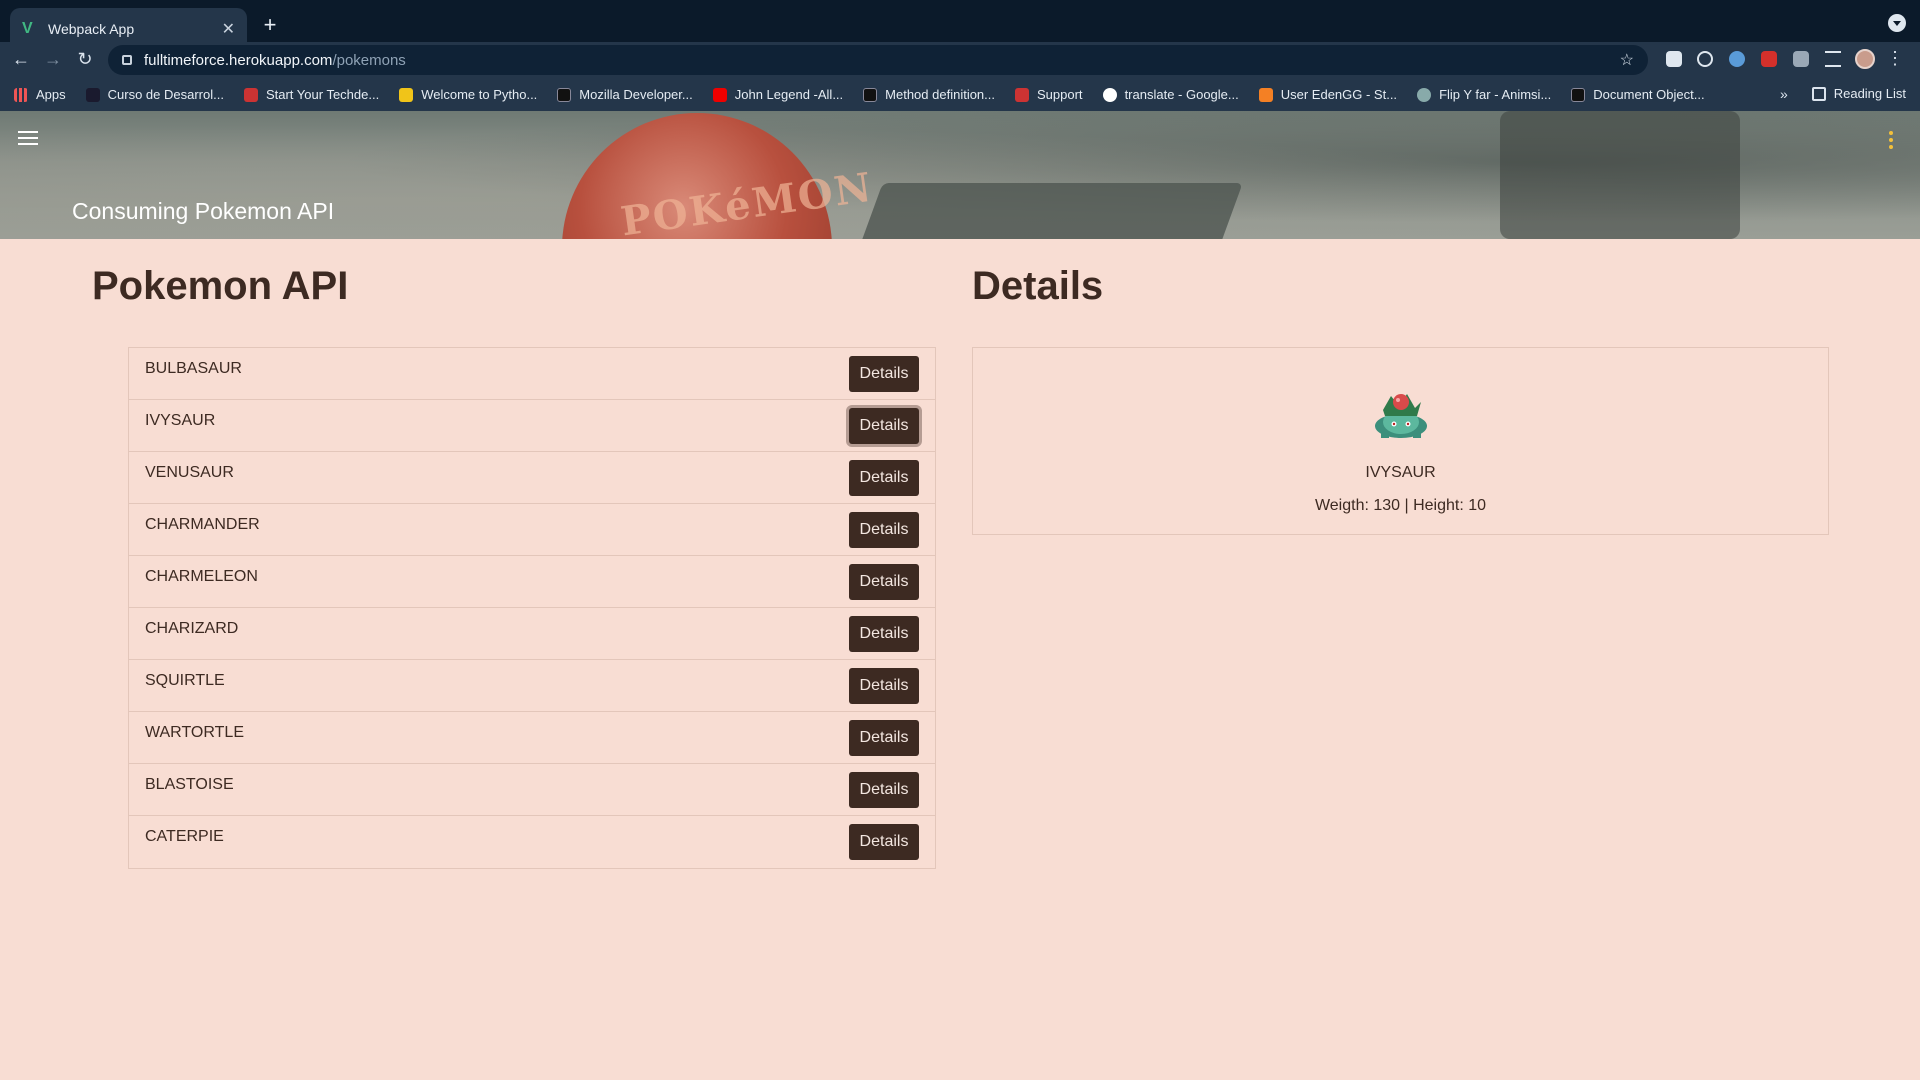  I want to click on browser-menu-icon: ⋮, so click(1895, 58).